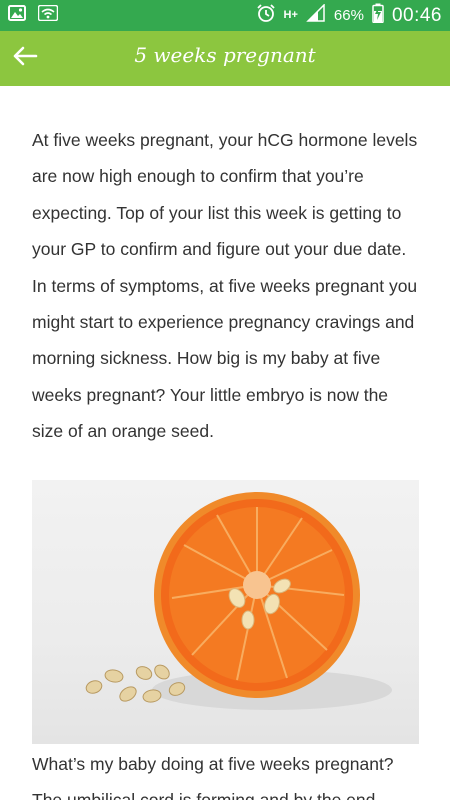  I want to click on status-right-icons: H+ 66% 00:46, so click(349, 15).